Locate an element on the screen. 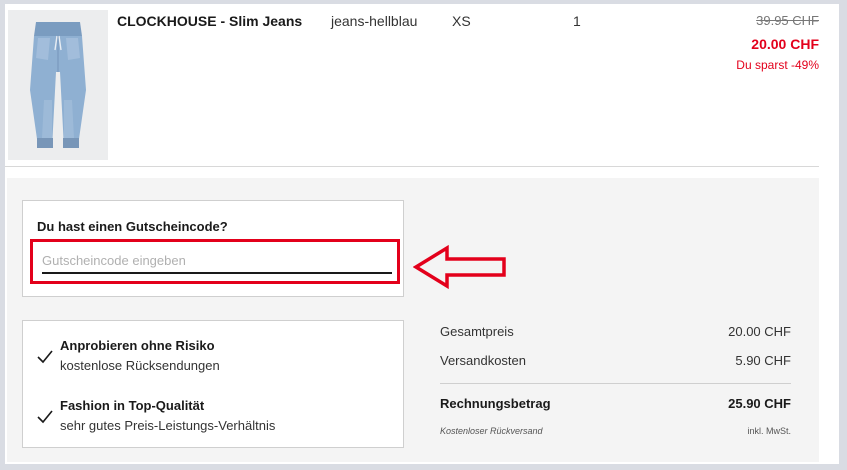  price-sale: 20.00 CHF is located at coordinates (785, 44).